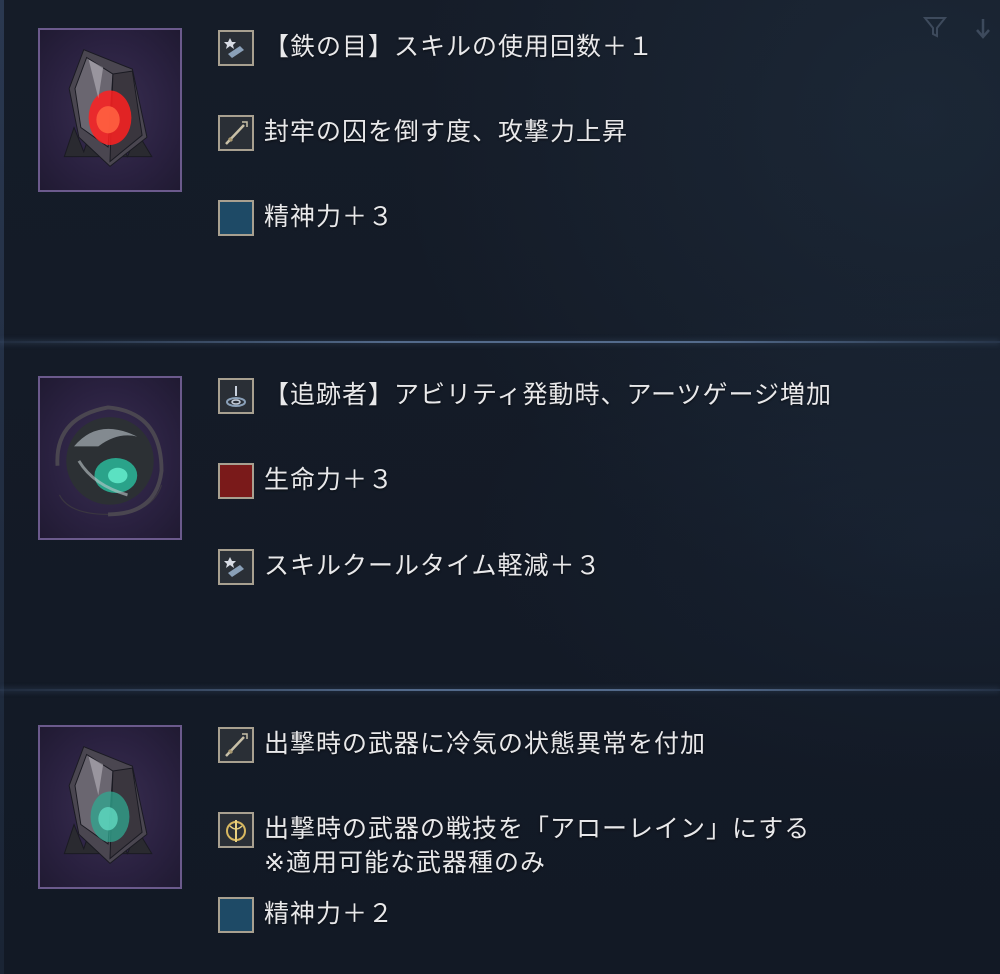 The image size is (1000, 974). Describe the element at coordinates (329, 479) in the screenshot. I see `effect-text: 生命力＋３` at that location.